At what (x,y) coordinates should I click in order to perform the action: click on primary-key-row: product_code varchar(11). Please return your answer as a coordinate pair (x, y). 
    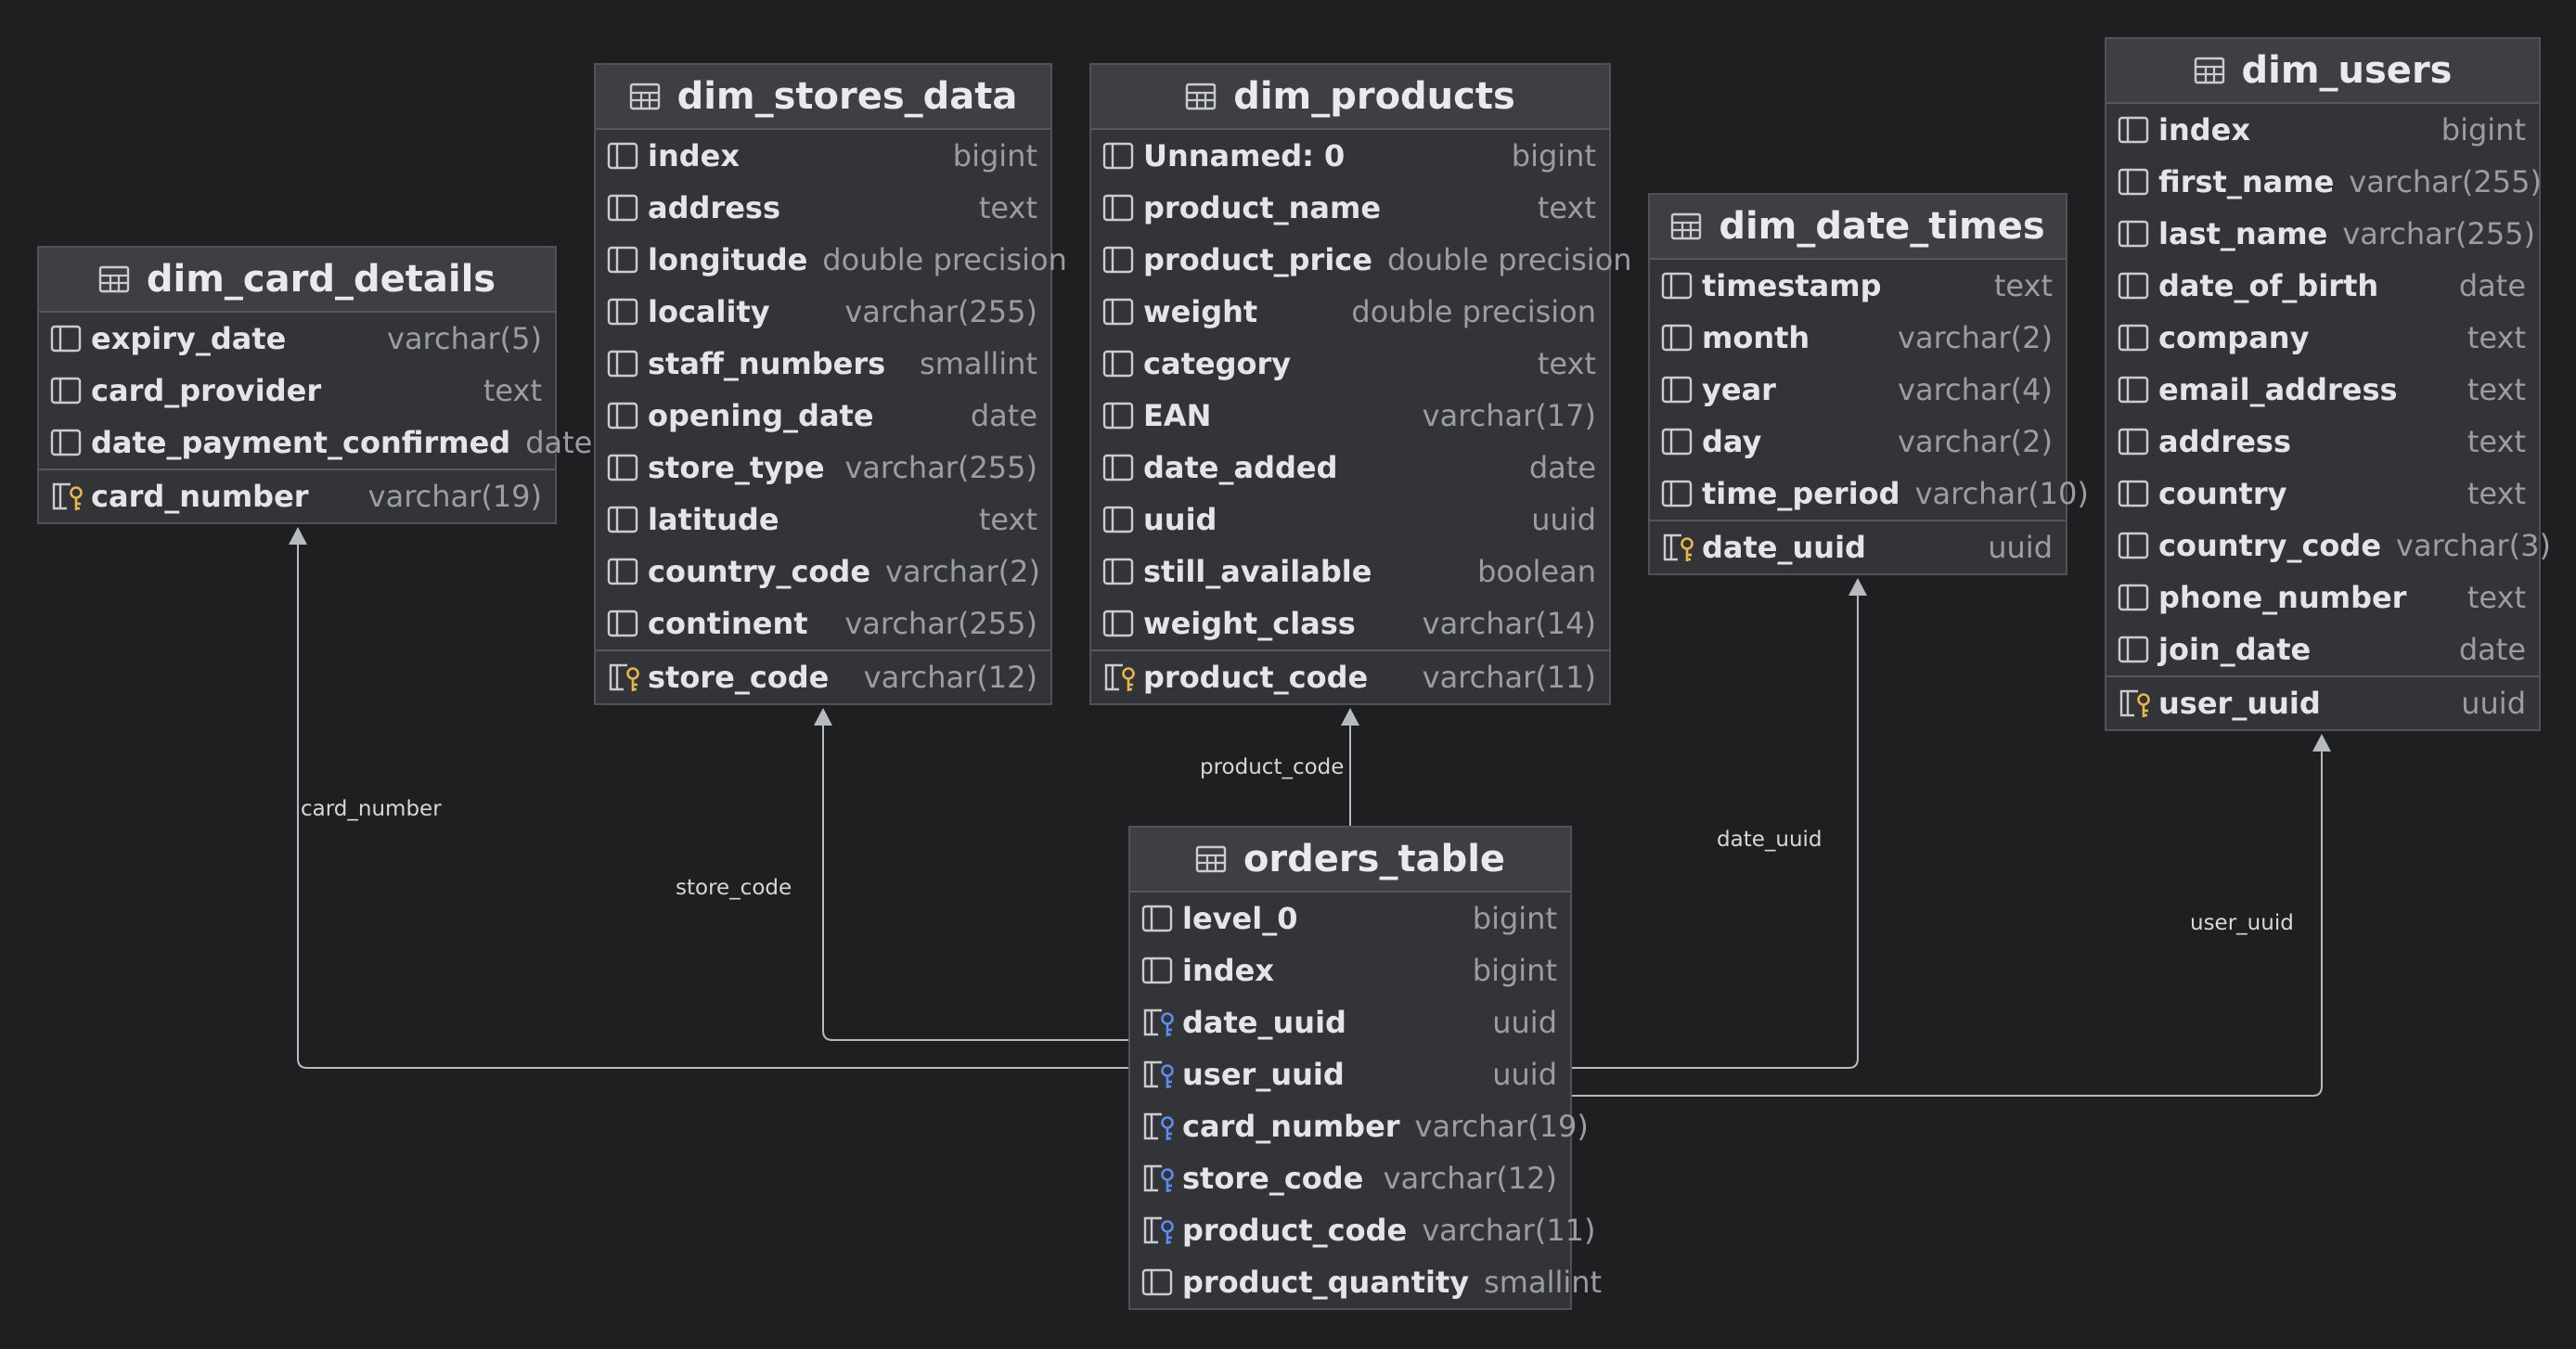
    Looking at the image, I should click on (1350, 676).